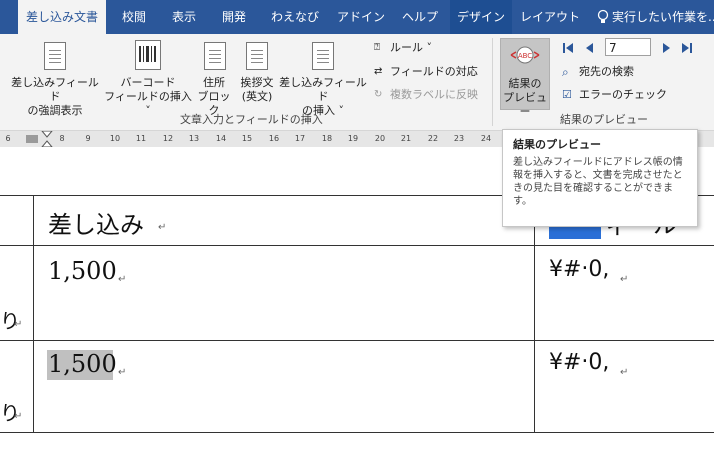 The width and height of the screenshot is (714, 468). What do you see at coordinates (525, 83) in the screenshot?
I see `preview-label-1: 結果の` at bounding box center [525, 83].